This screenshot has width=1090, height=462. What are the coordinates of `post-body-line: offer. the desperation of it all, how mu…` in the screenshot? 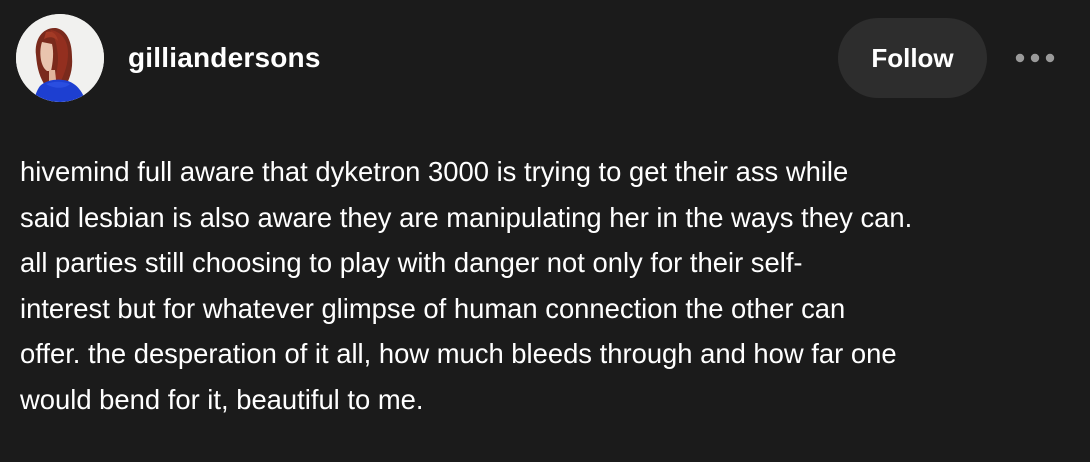 It's located at (458, 353).